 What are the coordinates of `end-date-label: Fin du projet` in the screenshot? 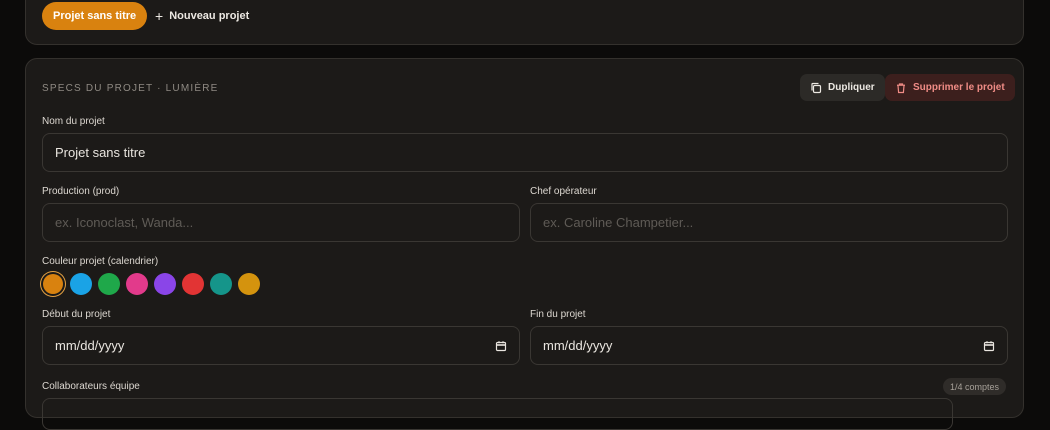 It's located at (558, 314).